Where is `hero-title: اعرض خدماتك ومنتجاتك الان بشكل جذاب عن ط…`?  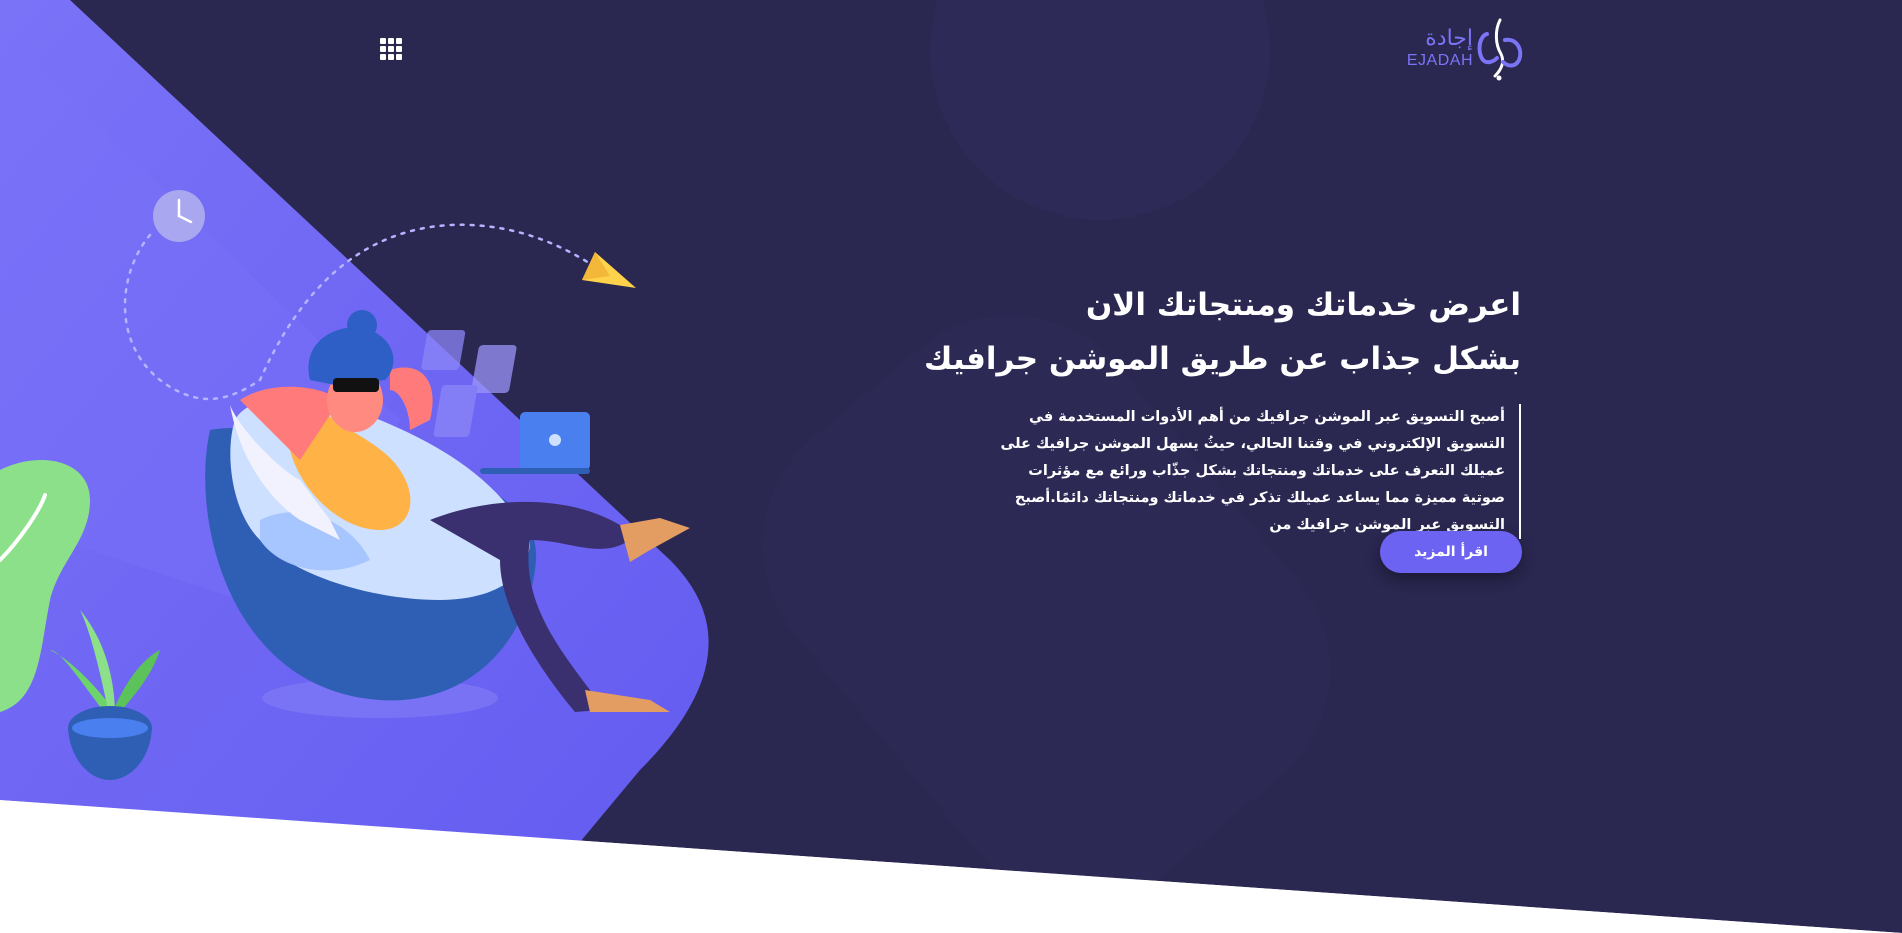
hero-title: اعرض خدماتك ومنتجاتك الان بشكل جذاب عن ط… is located at coordinates (1221, 332).